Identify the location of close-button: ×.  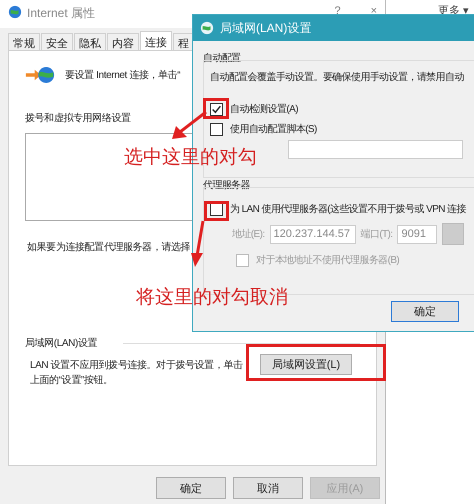
(373, 11).